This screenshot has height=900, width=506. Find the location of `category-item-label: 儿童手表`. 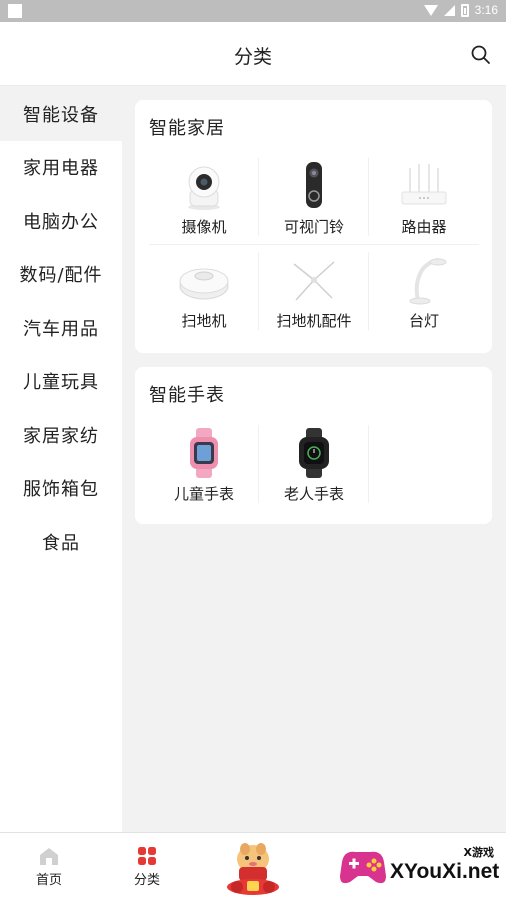

category-item-label: 儿童手表 is located at coordinates (203, 494).